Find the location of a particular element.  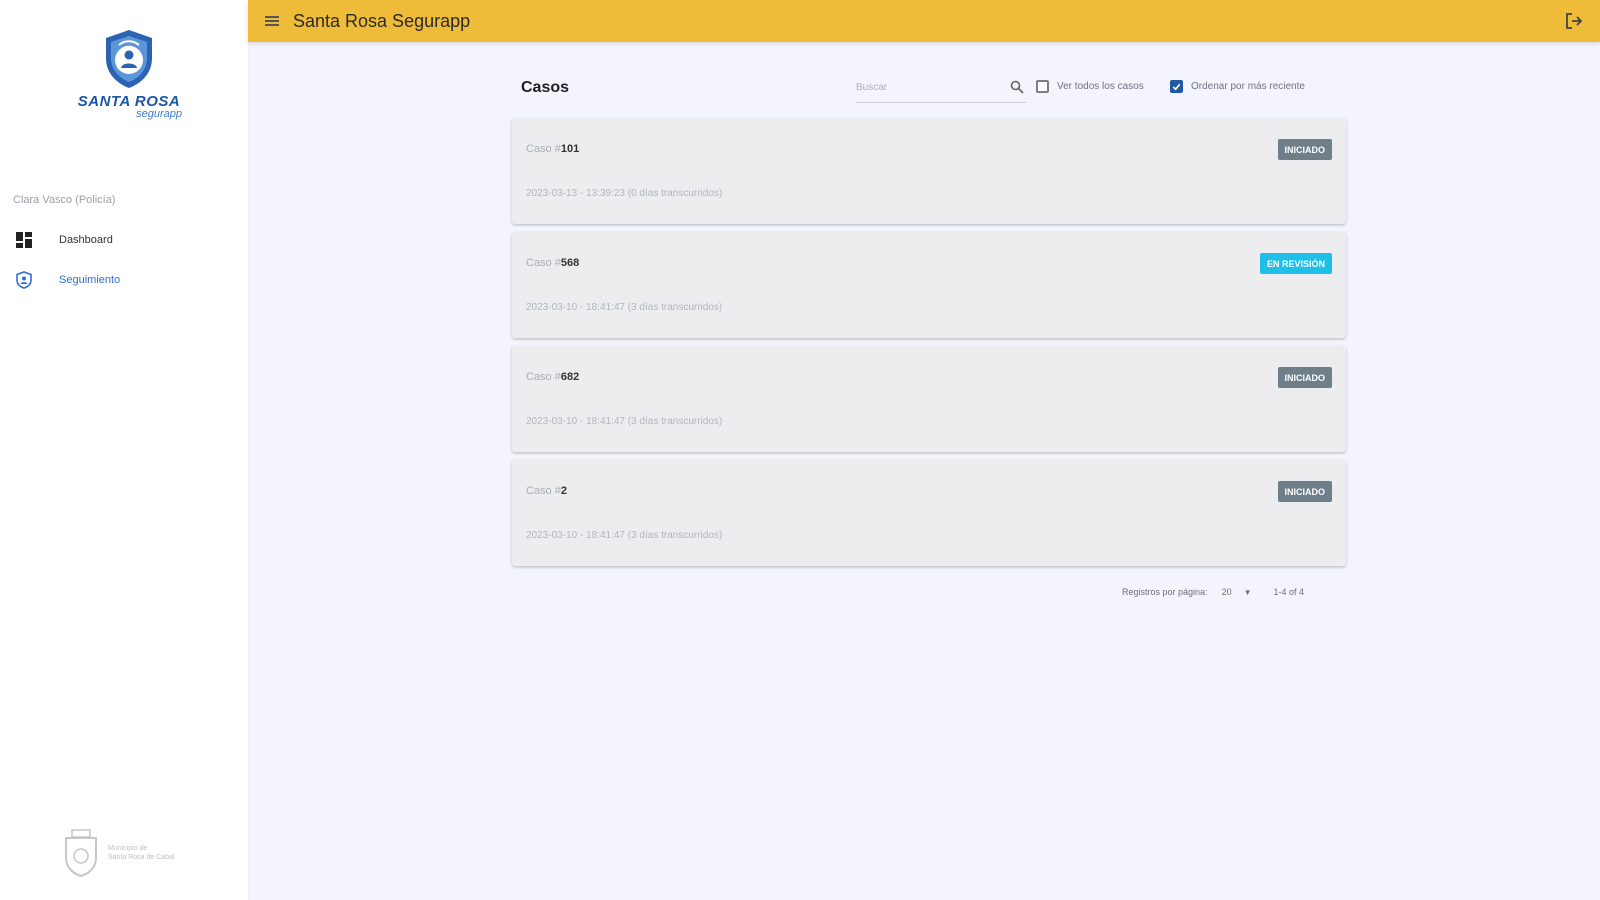

search-icon is located at coordinates (1017, 89).